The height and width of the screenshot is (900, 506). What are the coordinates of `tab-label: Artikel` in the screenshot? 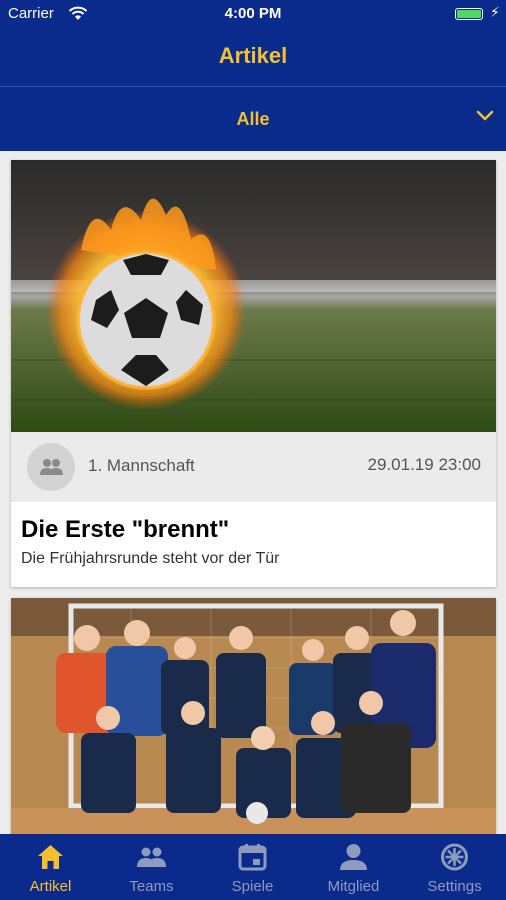 It's located at (50, 886).